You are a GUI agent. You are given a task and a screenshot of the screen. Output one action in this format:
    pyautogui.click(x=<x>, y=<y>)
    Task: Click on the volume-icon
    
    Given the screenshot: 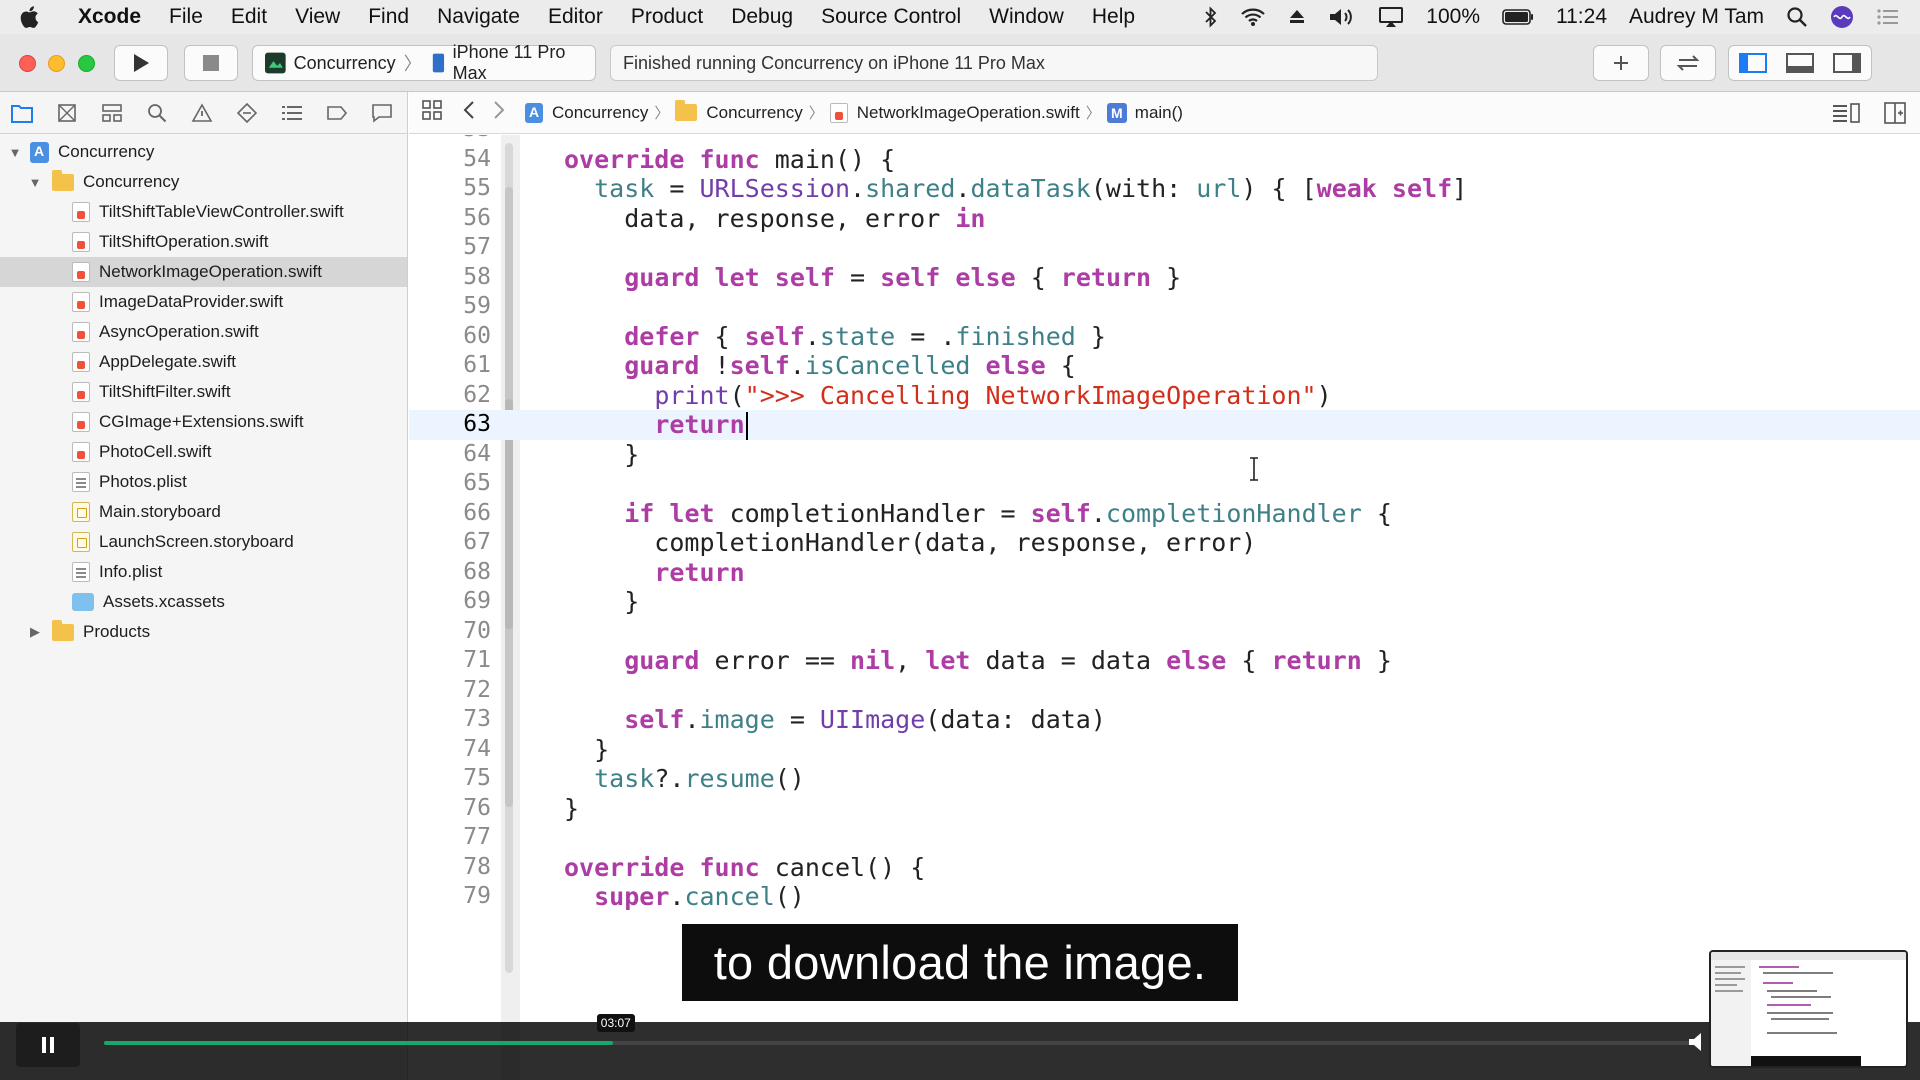 What is the action you would take?
    pyautogui.click(x=1342, y=17)
    